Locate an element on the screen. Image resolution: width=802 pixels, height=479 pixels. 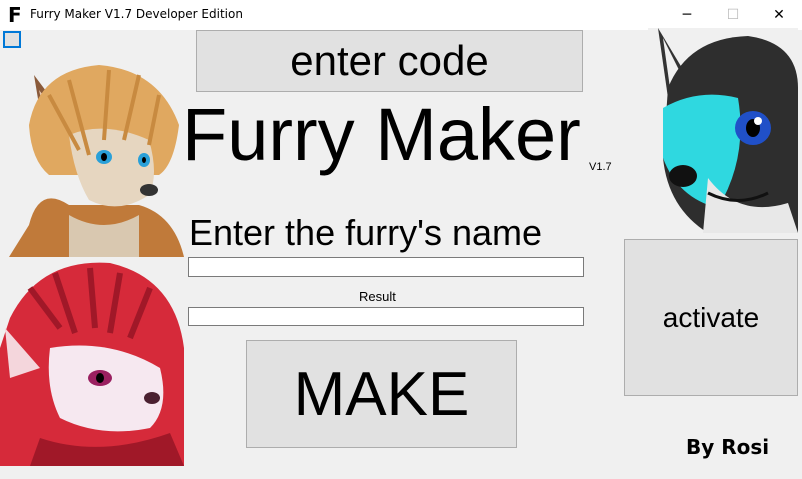
result-field is located at coordinates (386, 316).